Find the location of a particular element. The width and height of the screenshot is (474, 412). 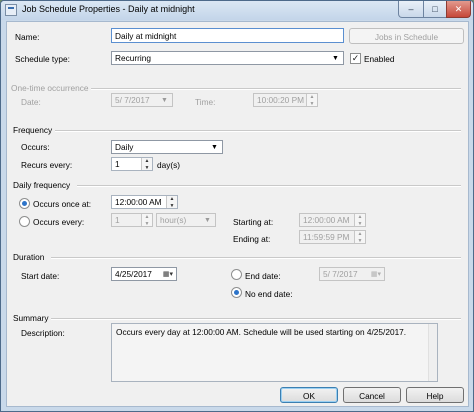

enabled-checkbox: ✓ is located at coordinates (355, 58).